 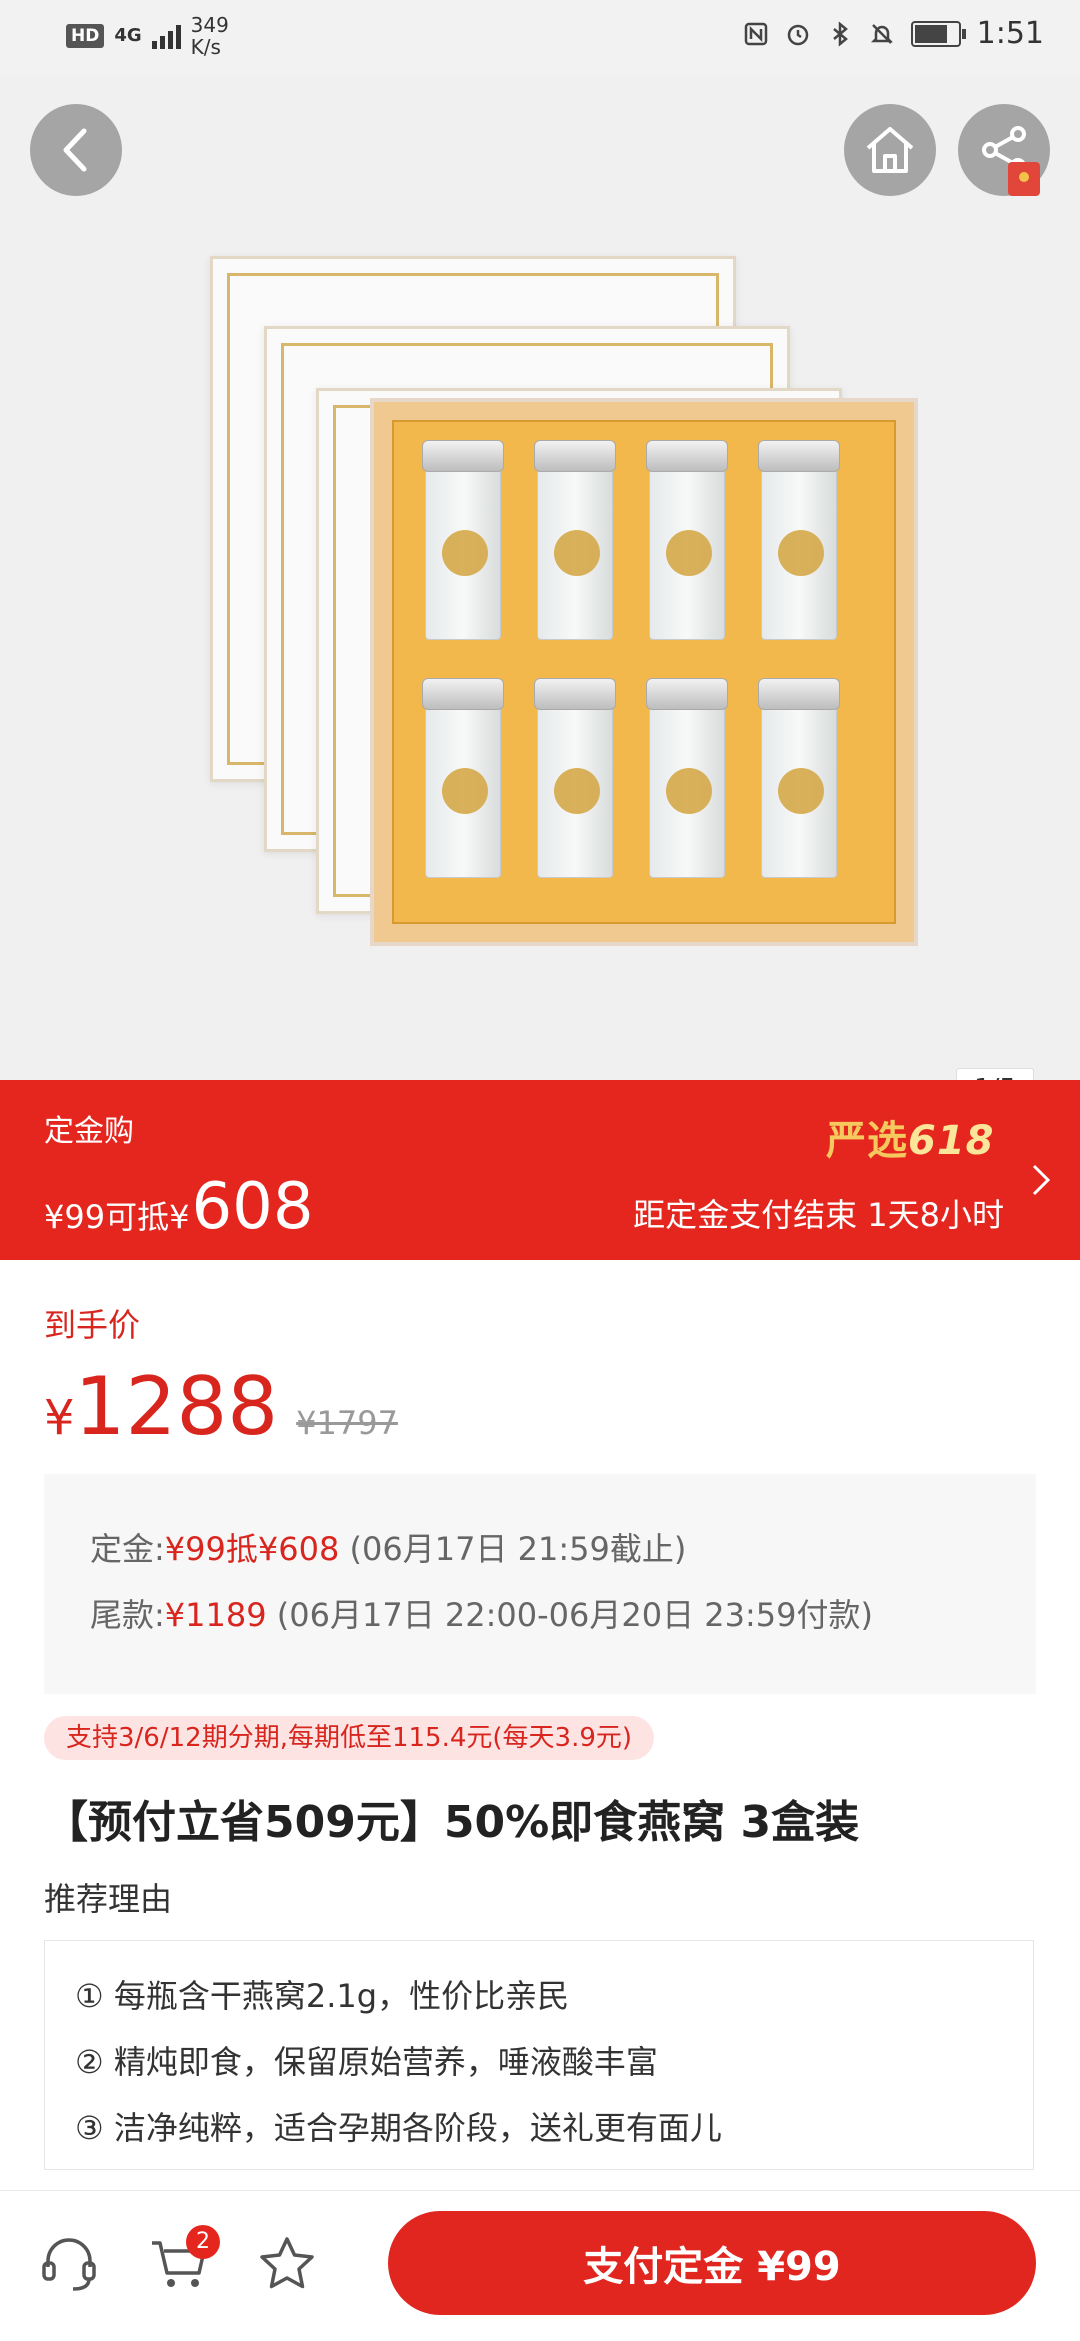 I want to click on original-price: ¥1797, so click(x=347, y=1423).